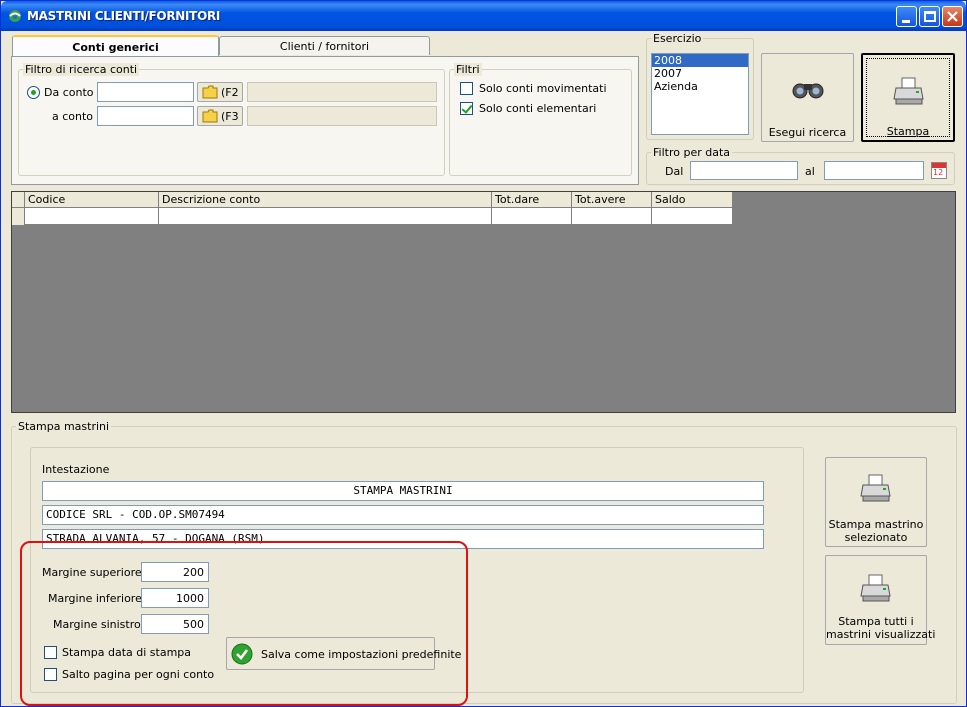 The image size is (967, 707). I want to click on da-conto-description, so click(342, 92).